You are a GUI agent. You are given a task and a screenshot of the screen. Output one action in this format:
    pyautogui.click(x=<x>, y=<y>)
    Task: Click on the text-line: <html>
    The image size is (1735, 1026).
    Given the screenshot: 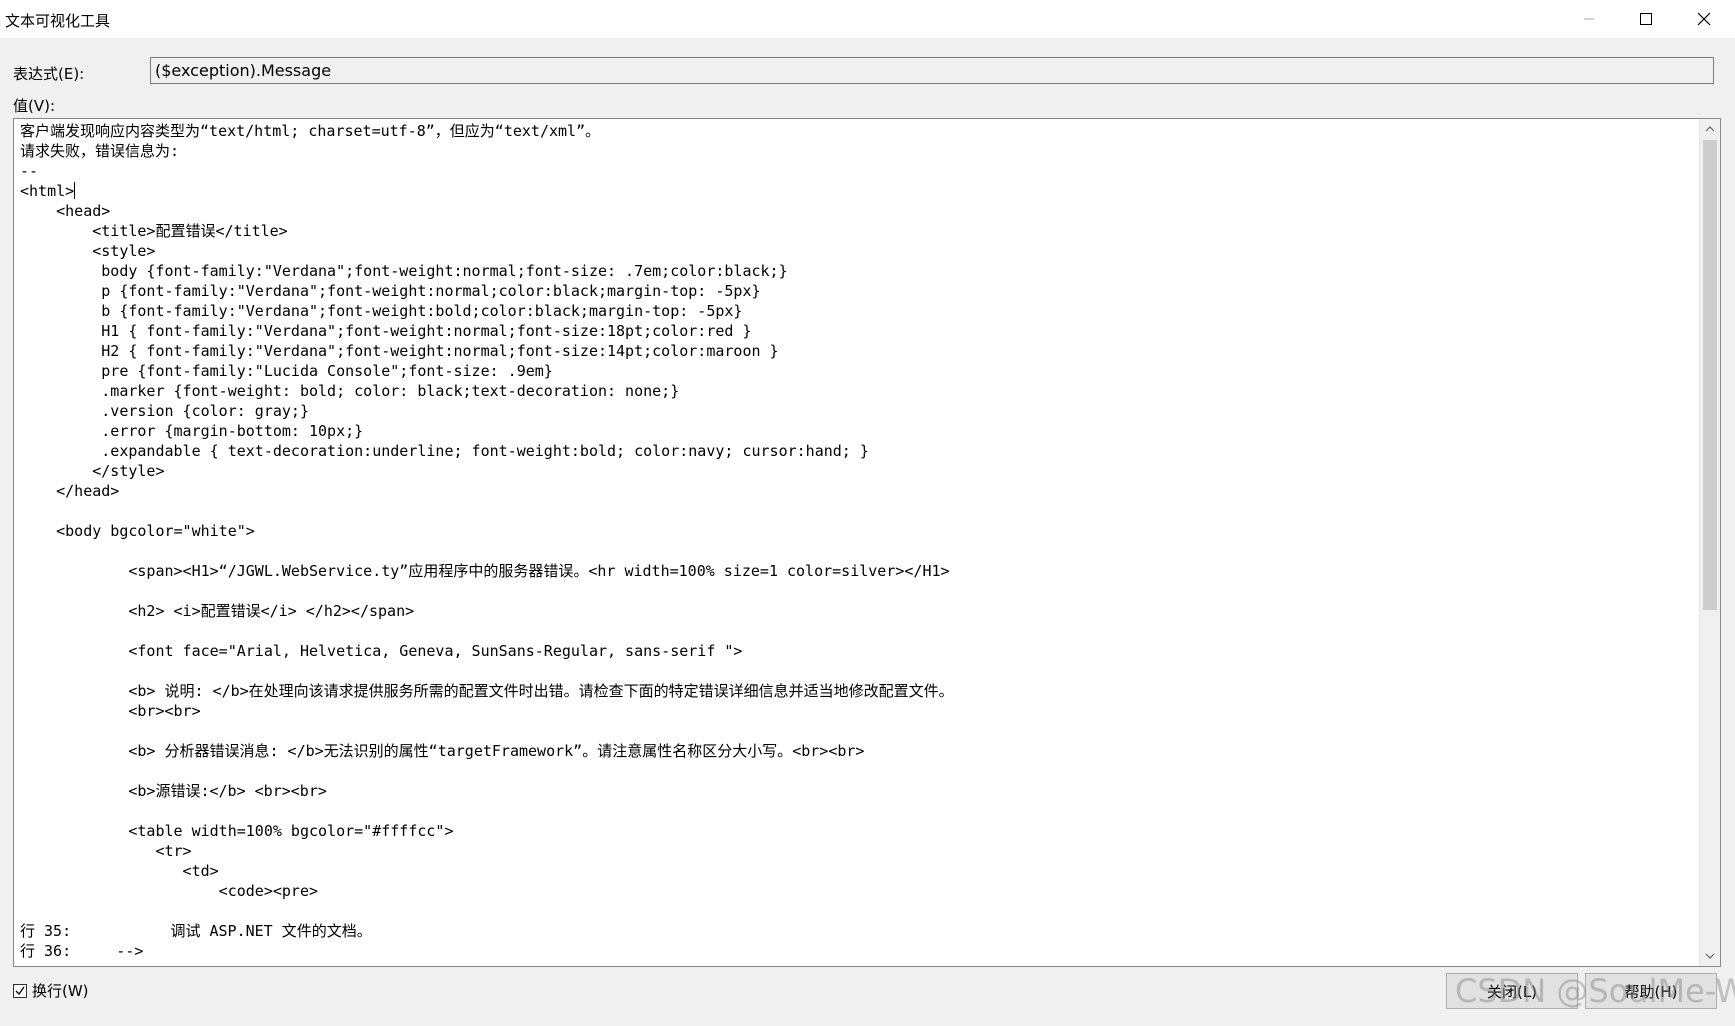 What is the action you would take?
    pyautogui.click(x=48, y=191)
    